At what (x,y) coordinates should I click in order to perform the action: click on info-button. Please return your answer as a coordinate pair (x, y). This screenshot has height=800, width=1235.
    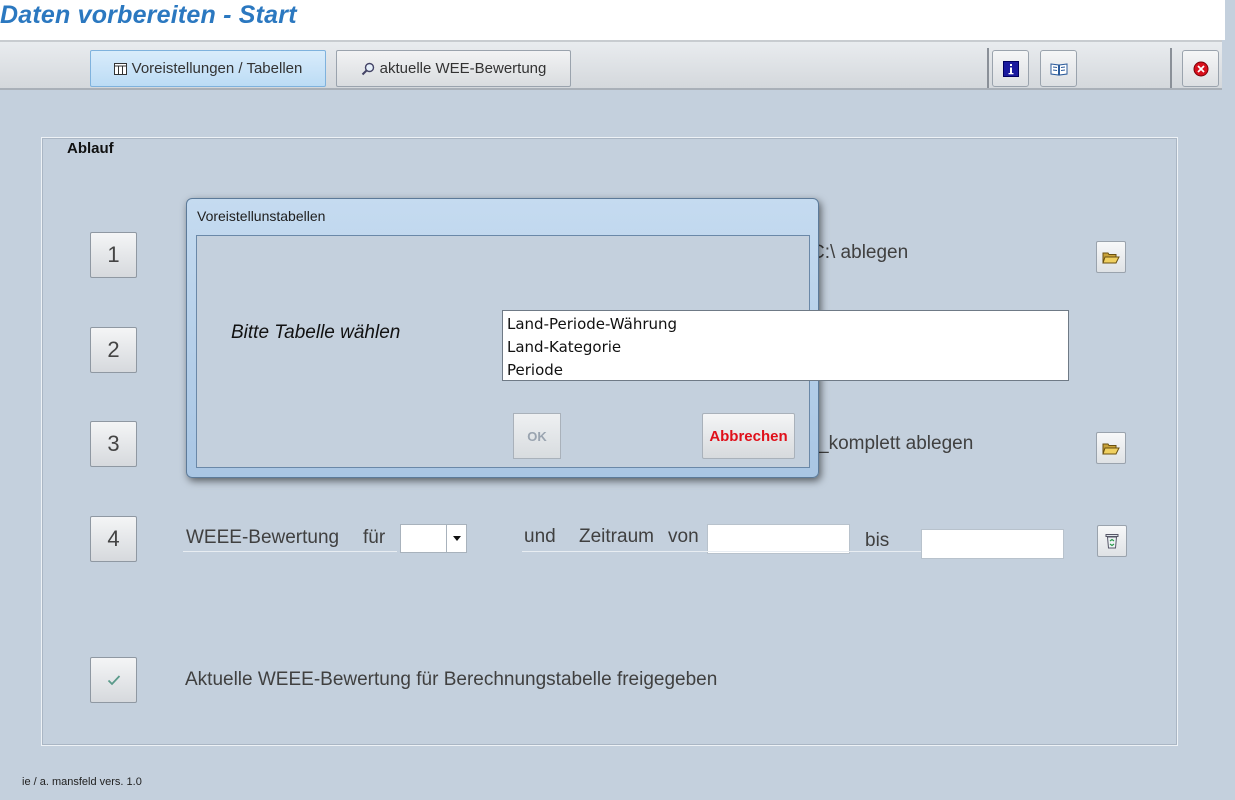
    Looking at the image, I should click on (1010, 68).